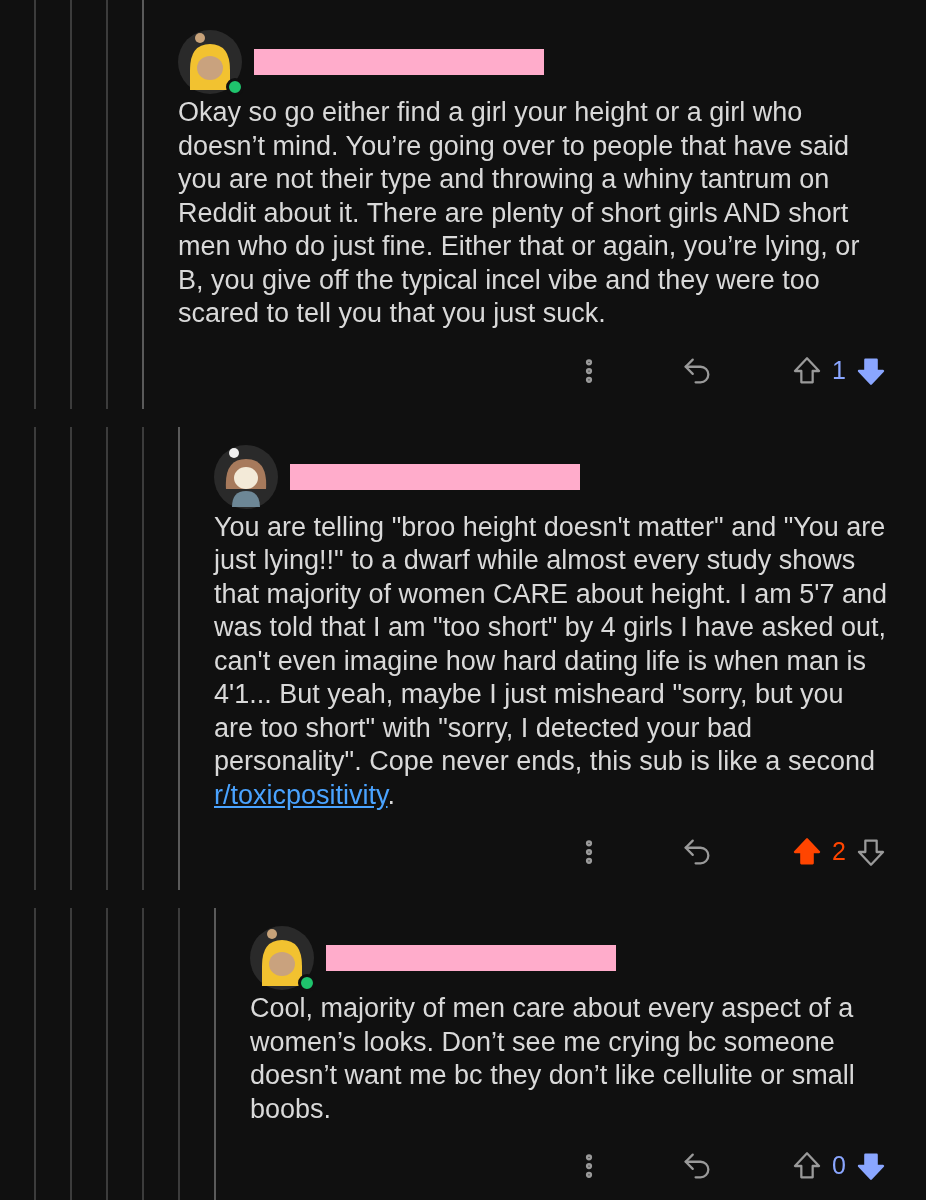 The image size is (926, 1200). Describe the element at coordinates (839, 852) in the screenshot. I see `vote-score: 2` at that location.